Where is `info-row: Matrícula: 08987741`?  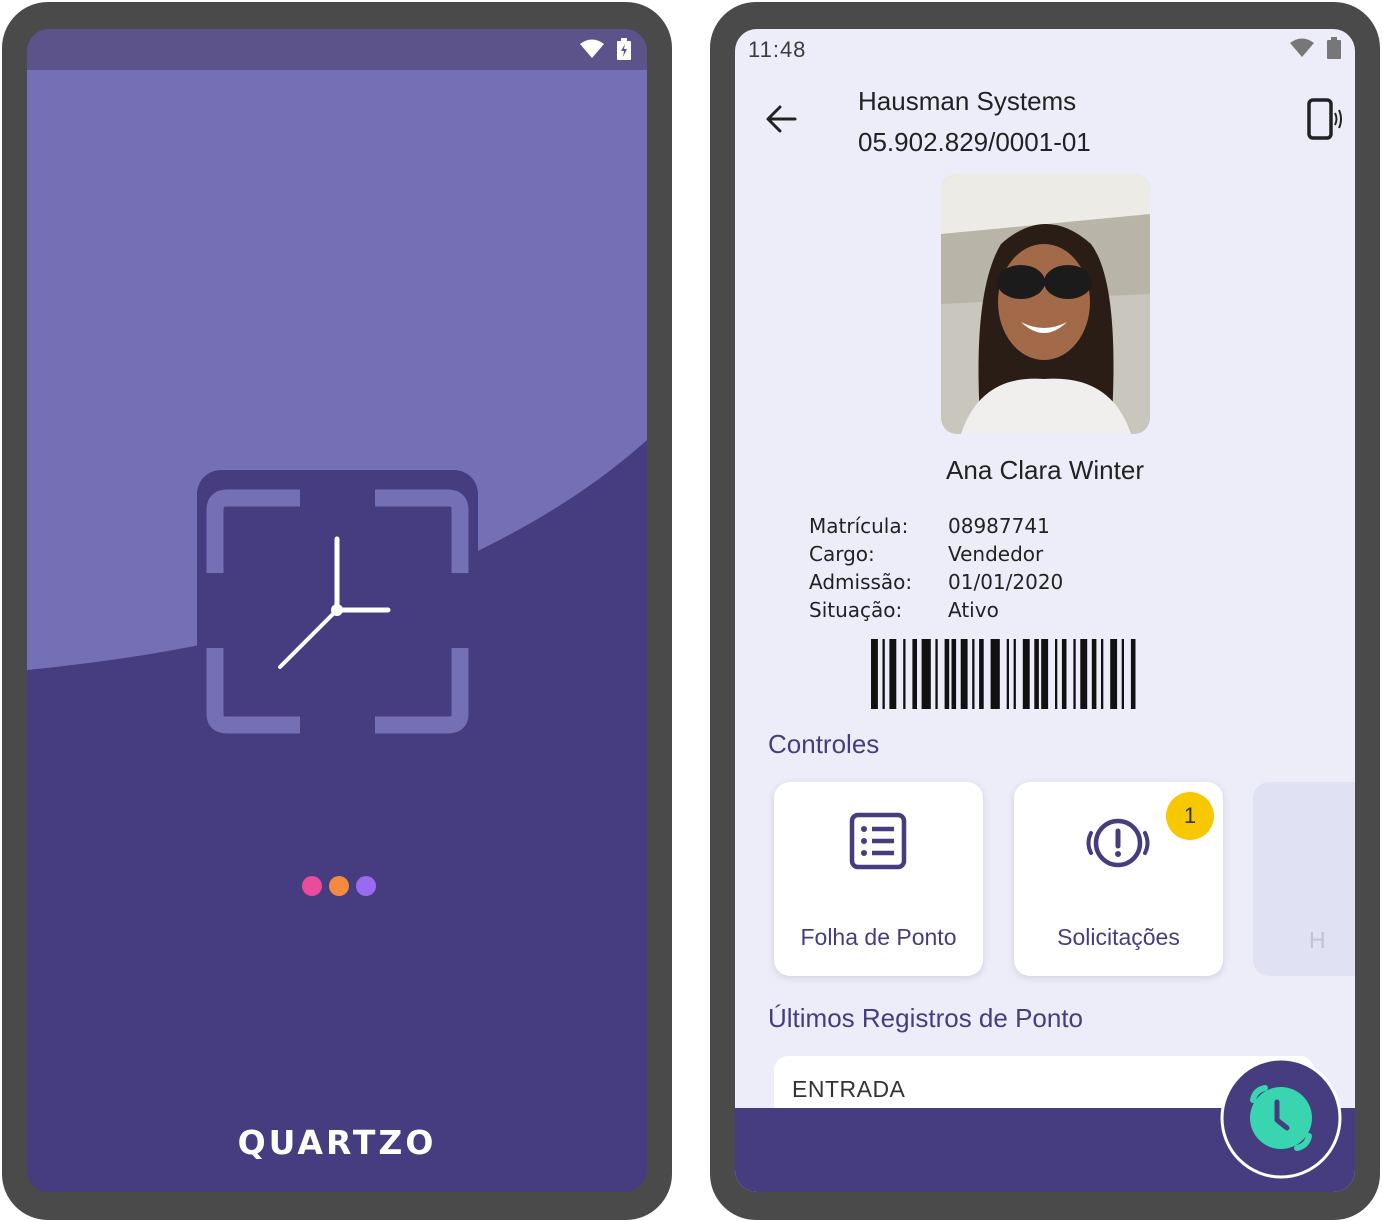 info-row: Matrícula: 08987741 is located at coordinates (936, 526).